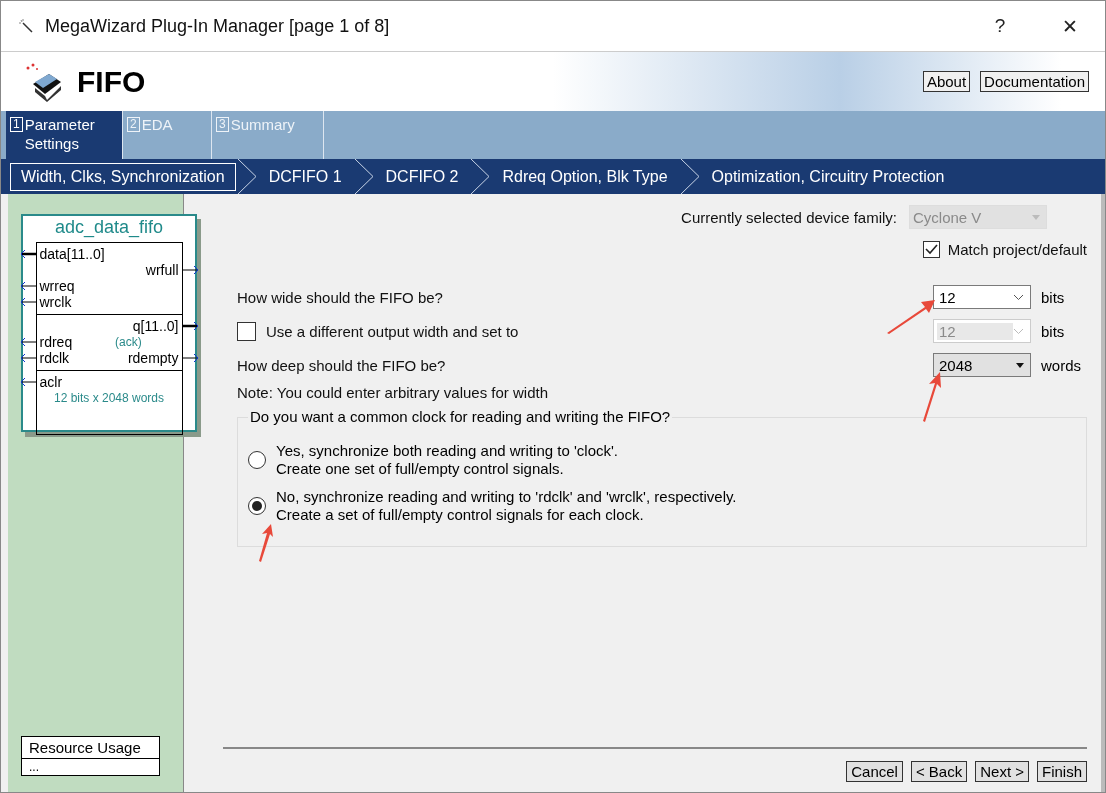 The width and height of the screenshot is (1106, 793). Describe the element at coordinates (874, 771) in the screenshot. I see `wizard-button: Cancel` at that location.